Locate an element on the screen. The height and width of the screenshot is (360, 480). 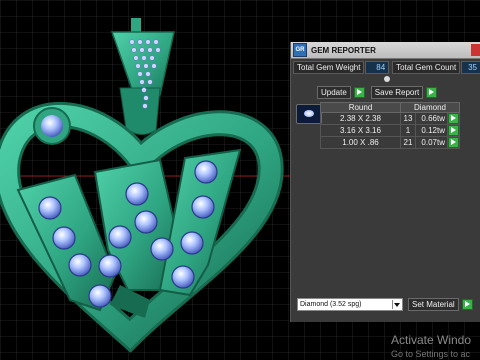
set-material-button: Set Material is located at coordinates (433, 304).